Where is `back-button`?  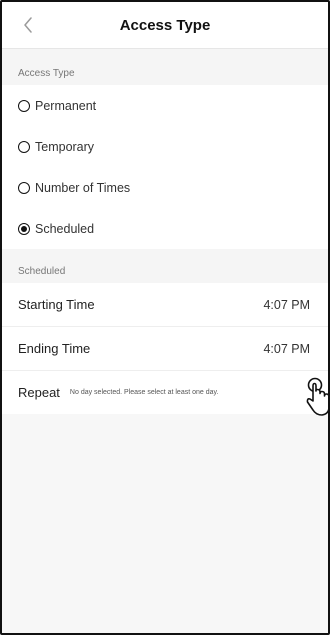
back-button is located at coordinates (28, 25).